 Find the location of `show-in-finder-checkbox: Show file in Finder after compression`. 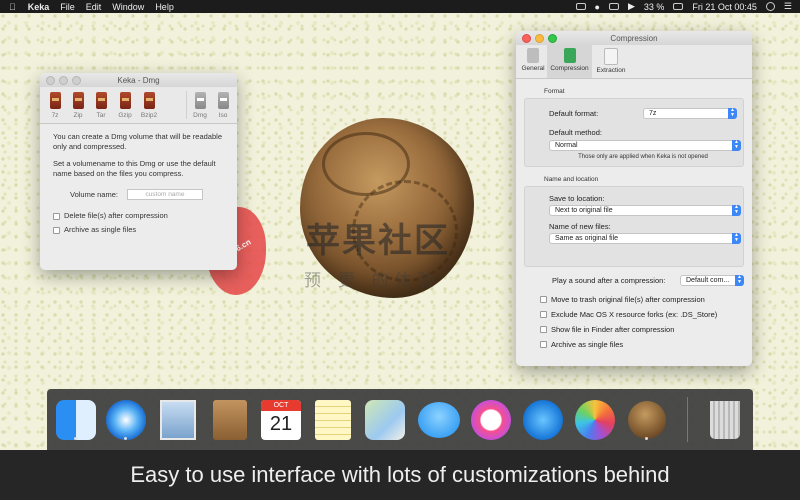

show-in-finder-checkbox: Show file in Finder after compression is located at coordinates (642, 329).